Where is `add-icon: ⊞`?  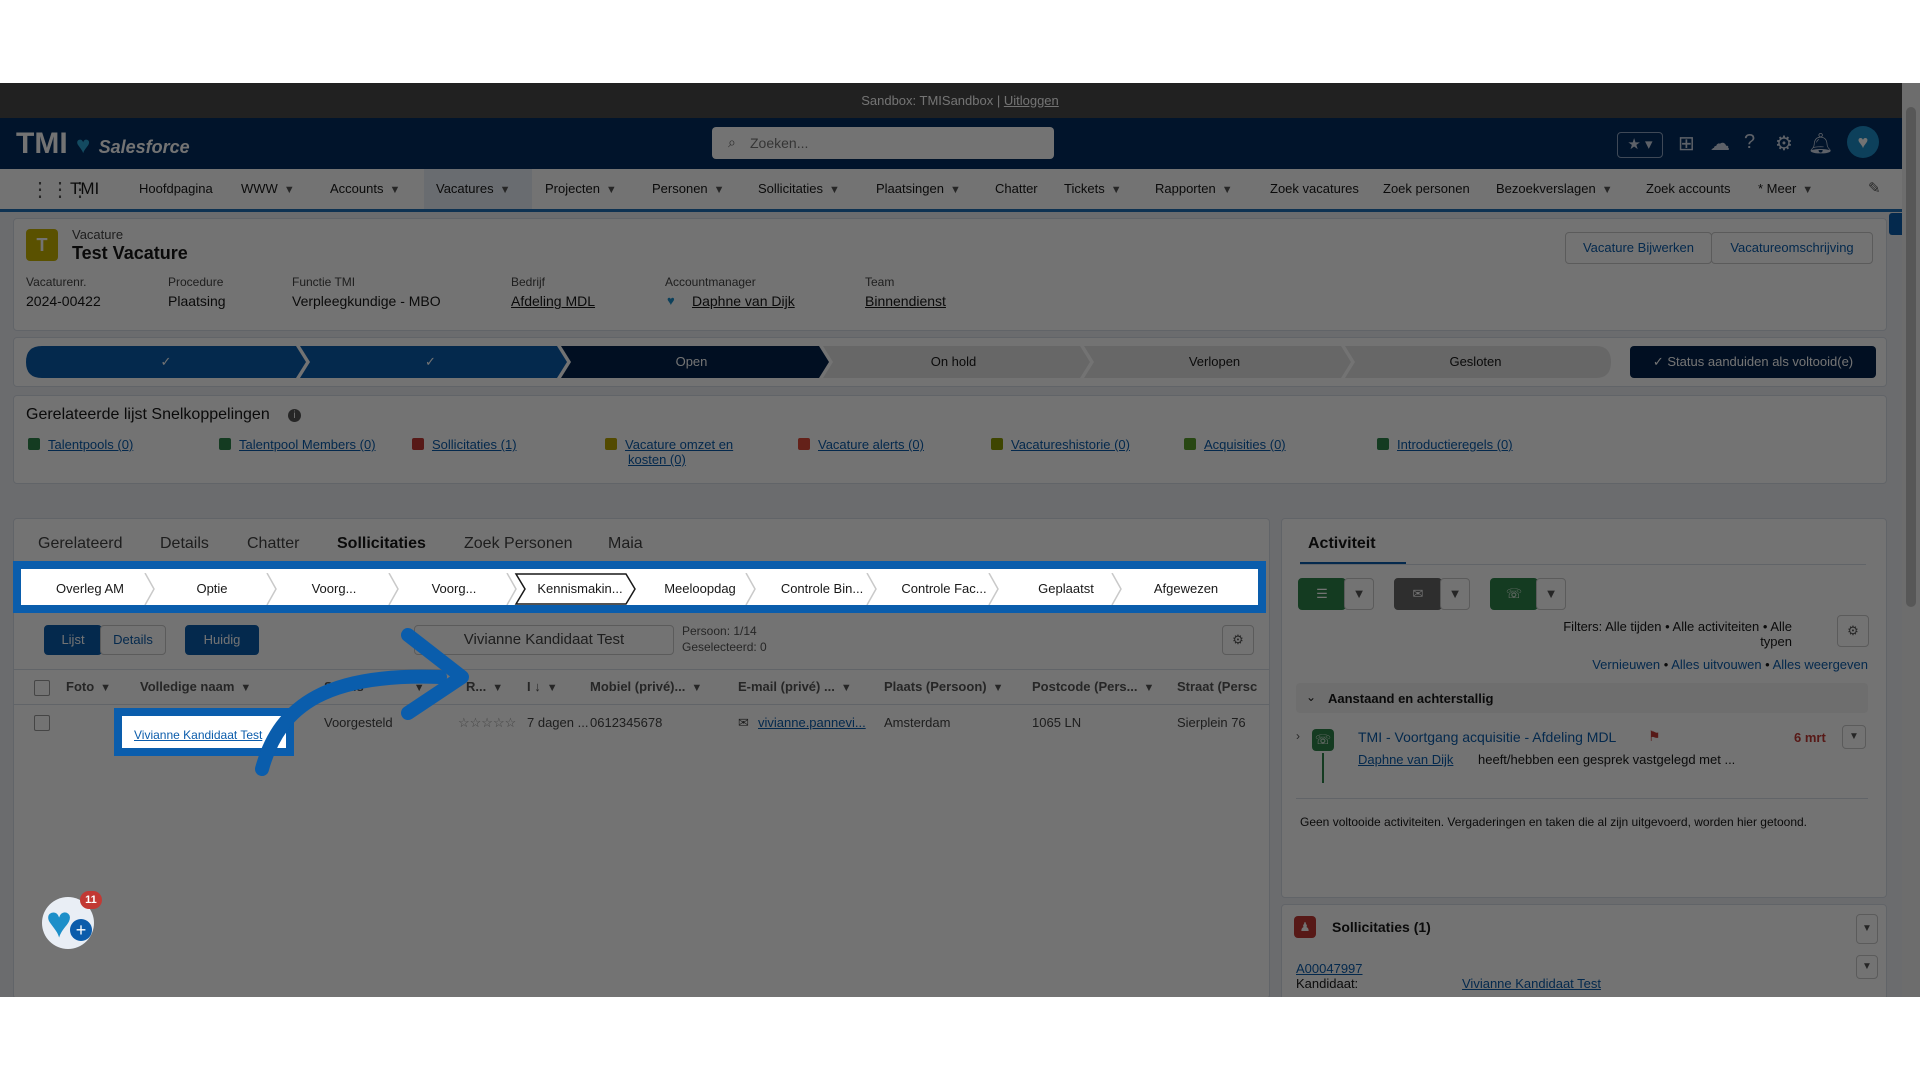
add-icon: ⊞ is located at coordinates (1686, 143).